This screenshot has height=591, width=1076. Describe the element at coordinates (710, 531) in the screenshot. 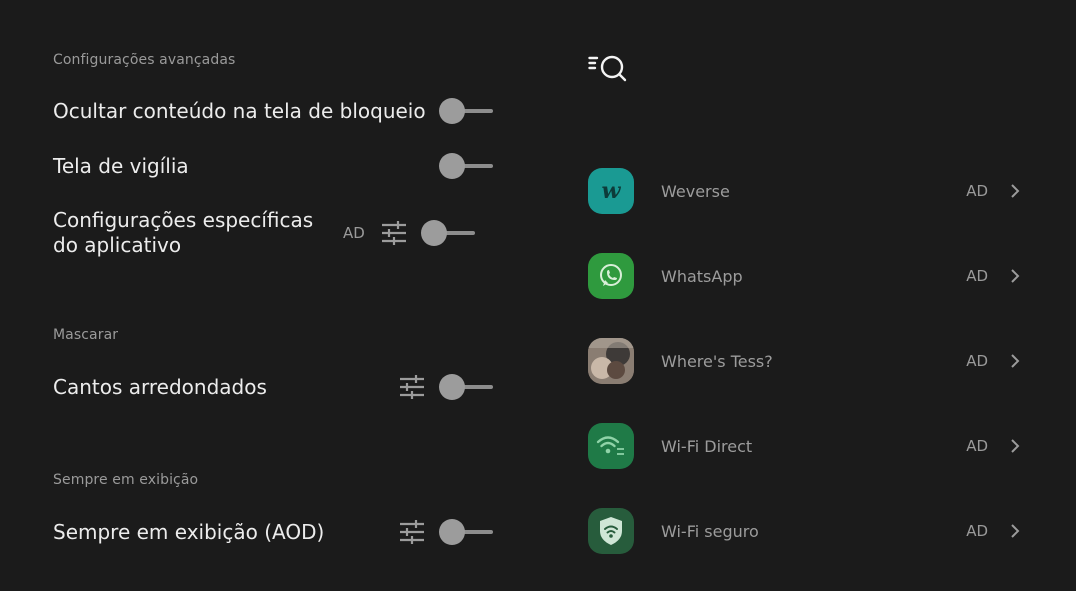

I see `app-name: Wi-Fi seguro` at that location.